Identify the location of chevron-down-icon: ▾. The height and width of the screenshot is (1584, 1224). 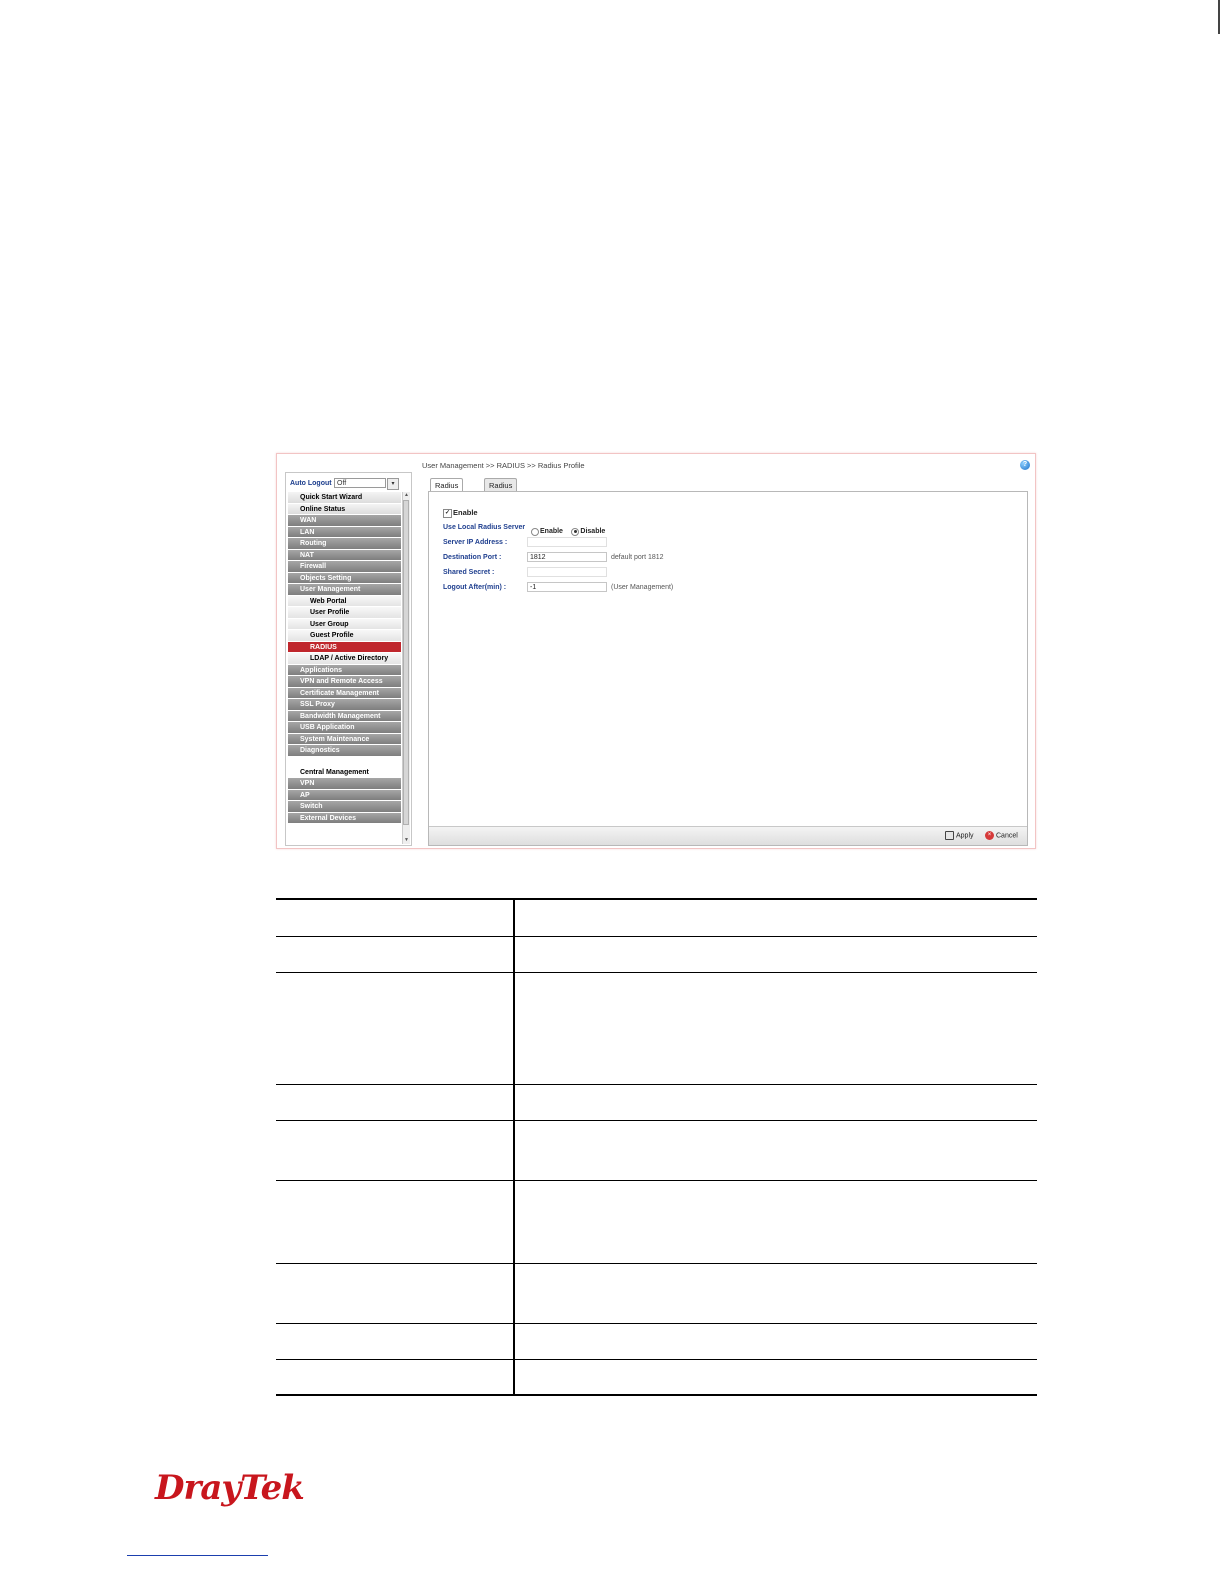
(393, 484).